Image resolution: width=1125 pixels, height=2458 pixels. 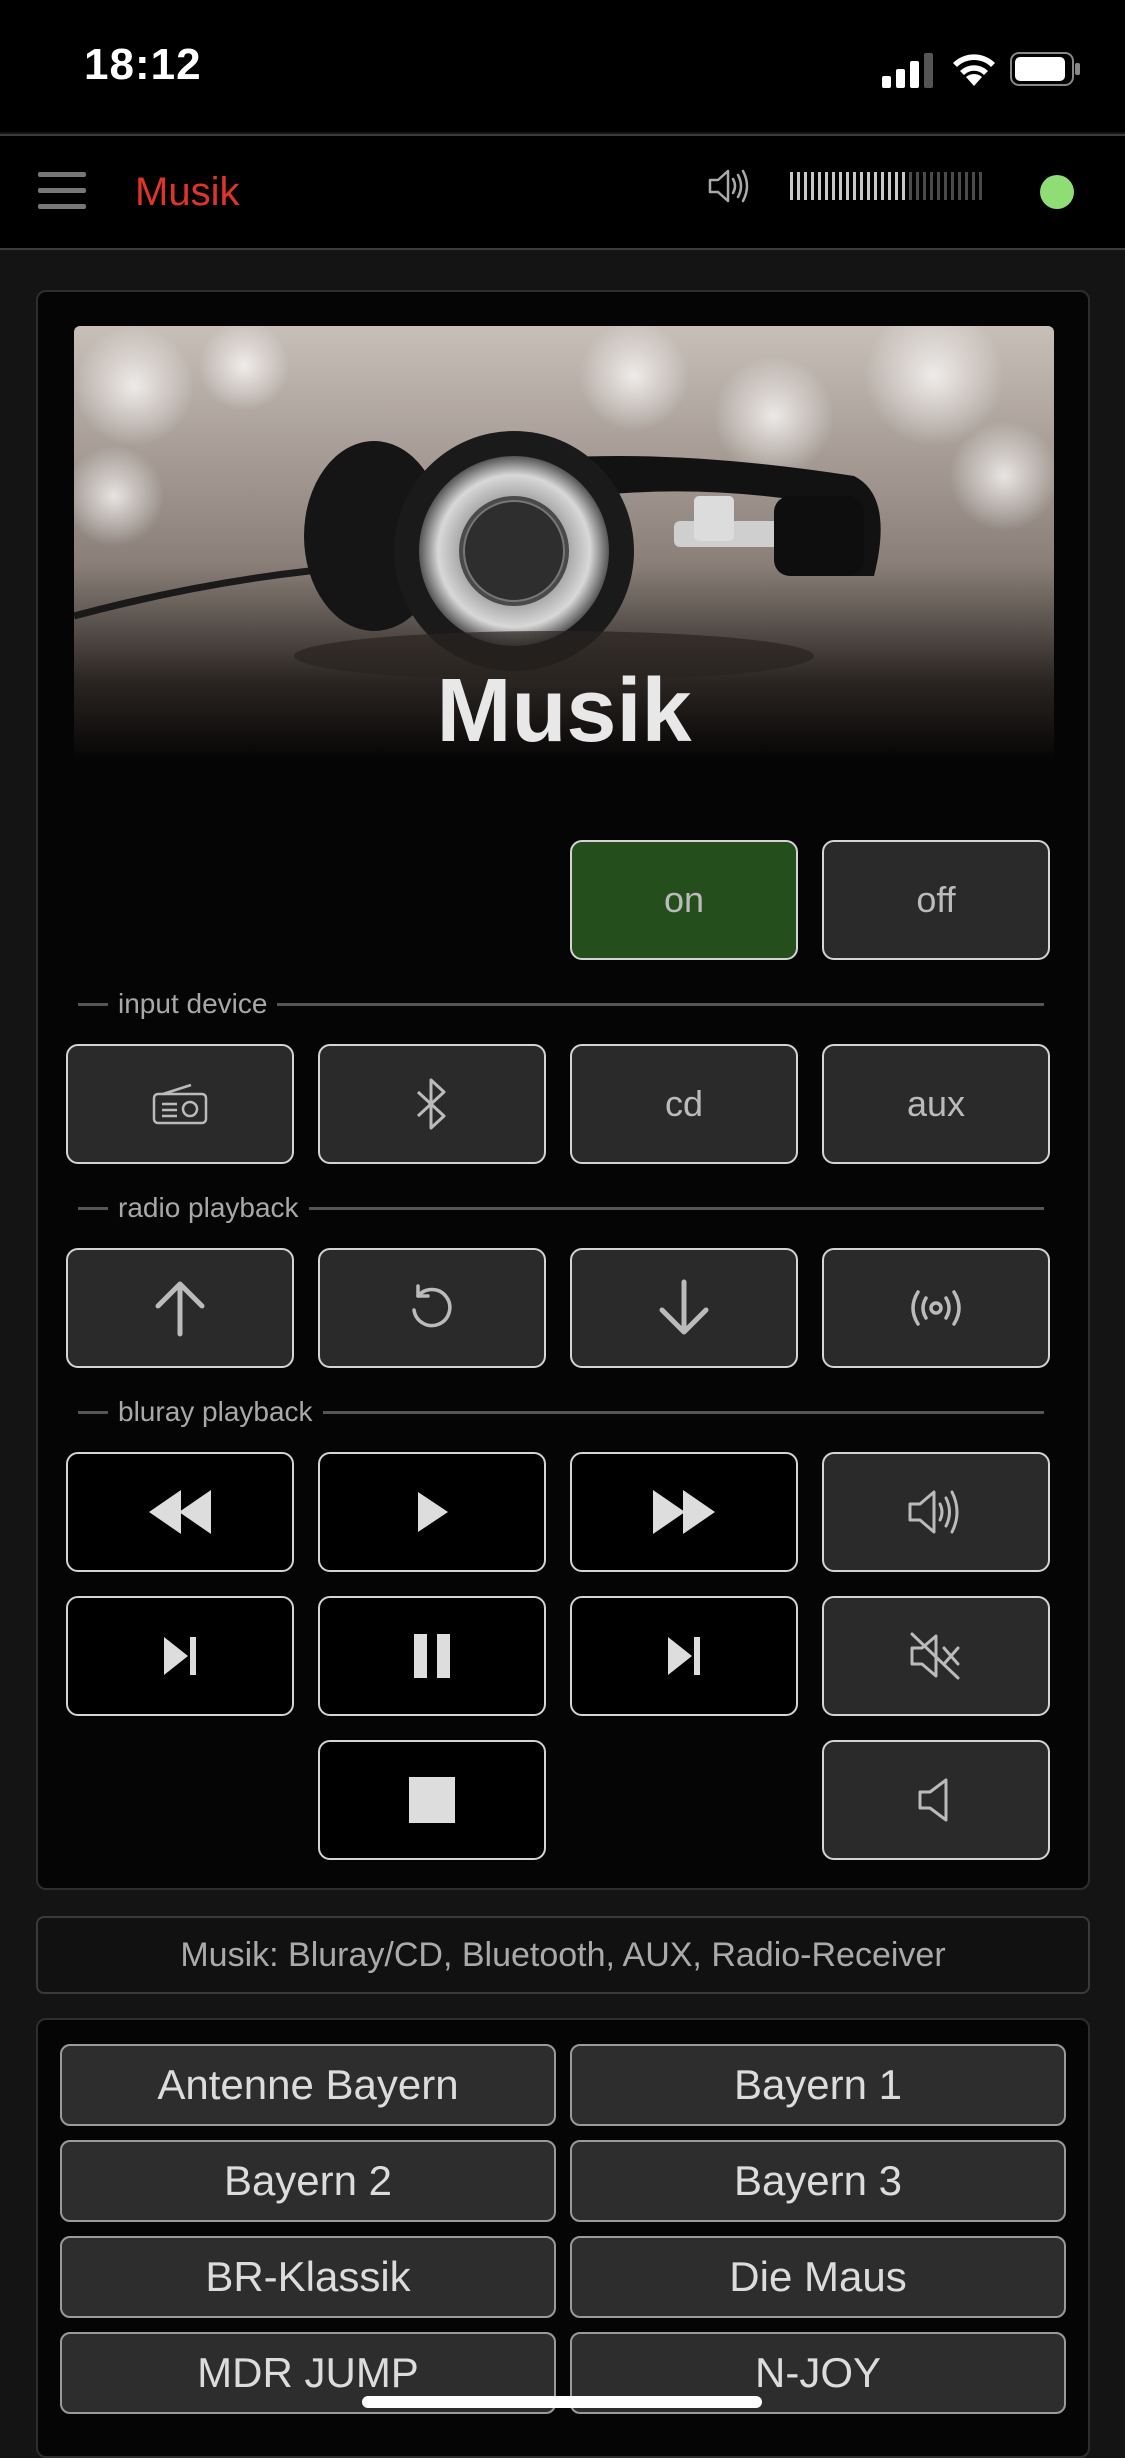 What do you see at coordinates (193, 1003) in the screenshot?
I see `section-label: input device` at bounding box center [193, 1003].